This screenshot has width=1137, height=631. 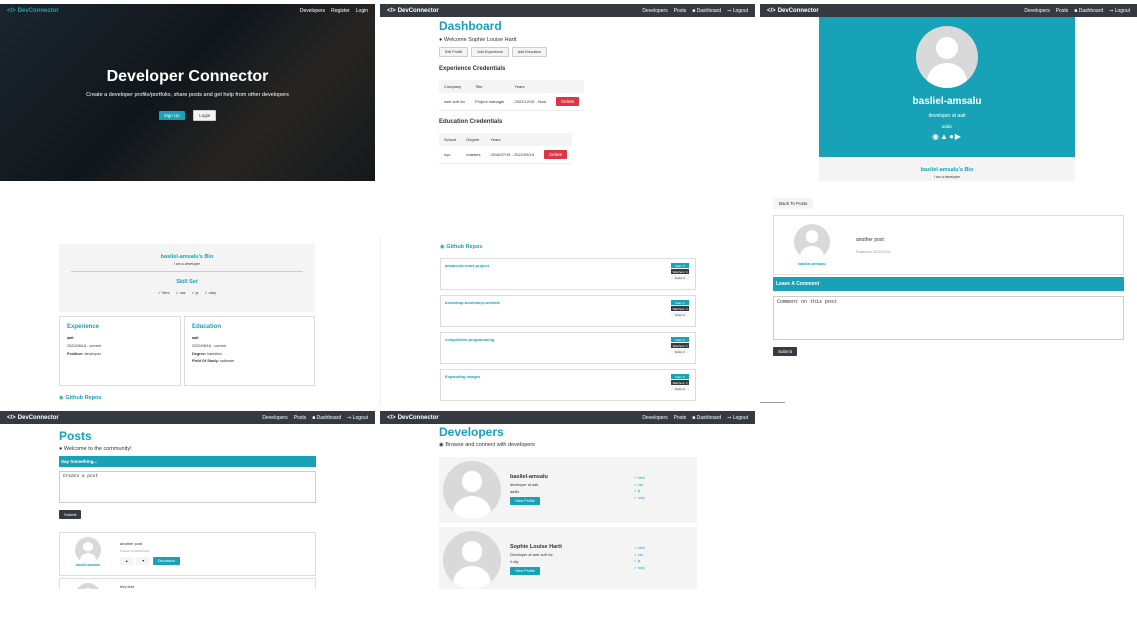 What do you see at coordinates (340, 11) in the screenshot?
I see `nav-register: Register` at bounding box center [340, 11].